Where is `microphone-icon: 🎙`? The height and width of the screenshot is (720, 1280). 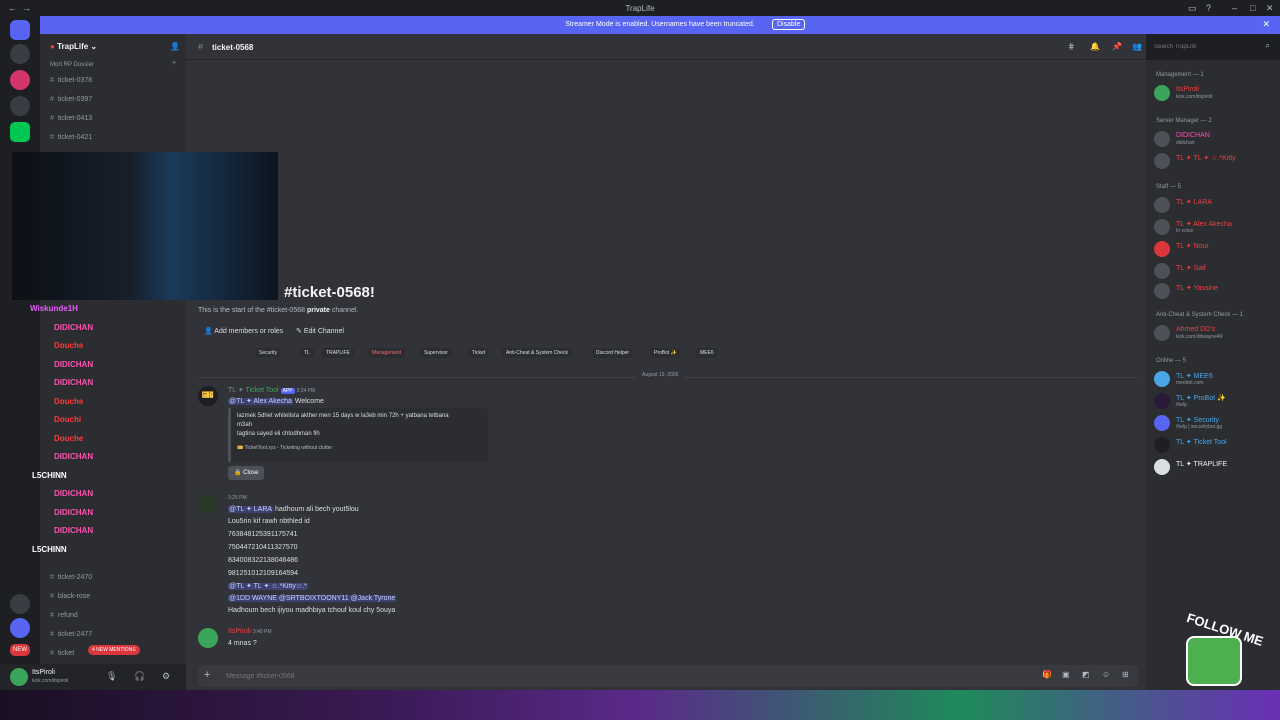
microphone-icon: 🎙 is located at coordinates (111, 676).